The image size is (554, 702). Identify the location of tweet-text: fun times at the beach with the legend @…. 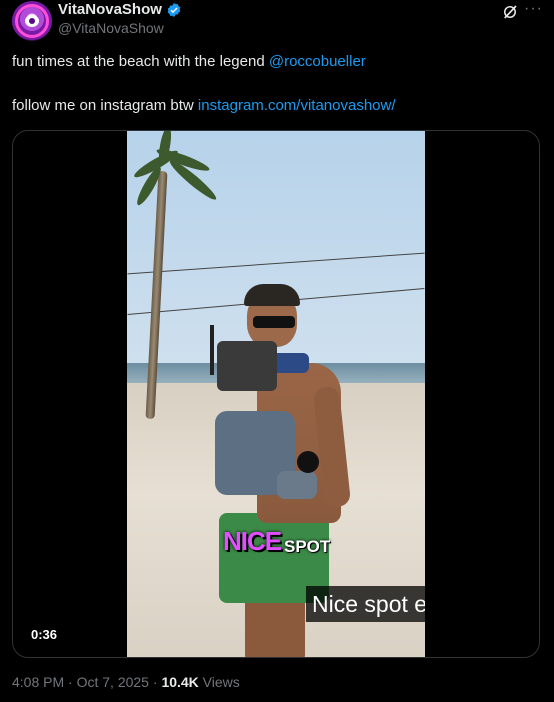
(277, 84).